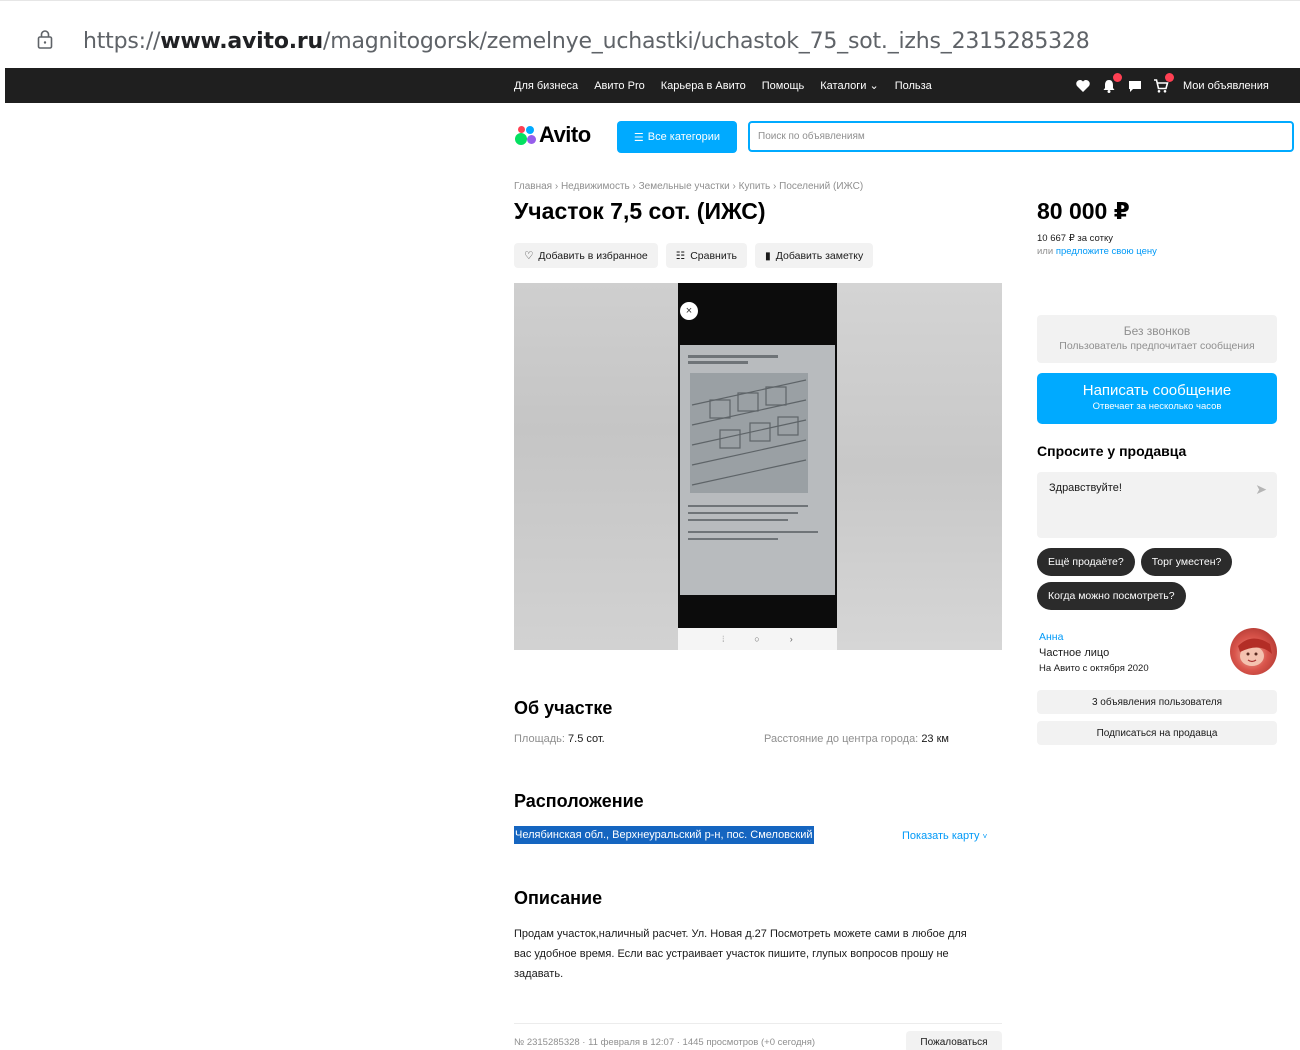 The width and height of the screenshot is (1300, 1050). What do you see at coordinates (819, 255) in the screenshot?
I see `note-label: Добавить заметку` at bounding box center [819, 255].